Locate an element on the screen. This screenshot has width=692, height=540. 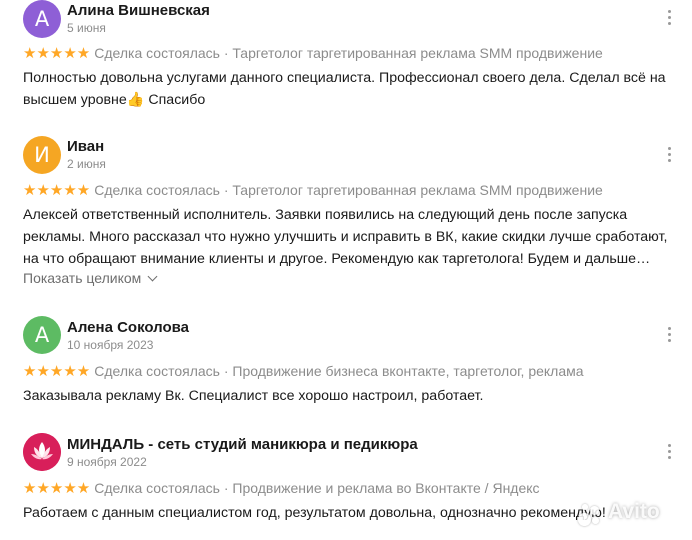
avatar is located at coordinates (42, 452).